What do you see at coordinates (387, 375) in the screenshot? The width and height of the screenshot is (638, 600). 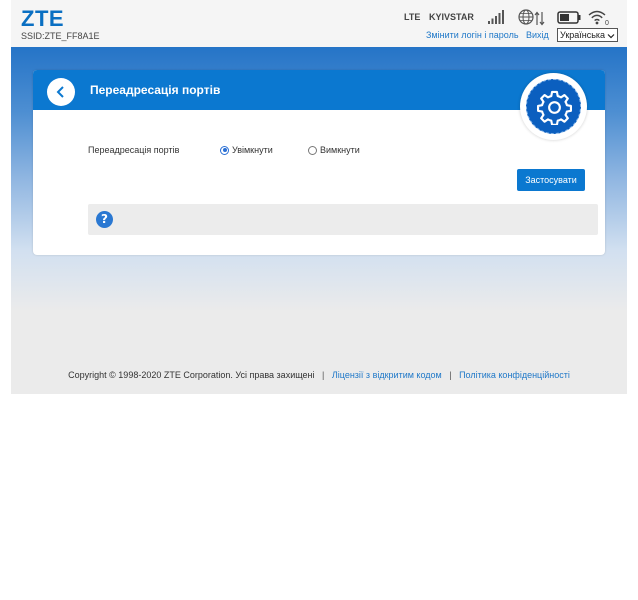 I see `open-source-license-link: Ліцензії з відкритим кодом` at bounding box center [387, 375].